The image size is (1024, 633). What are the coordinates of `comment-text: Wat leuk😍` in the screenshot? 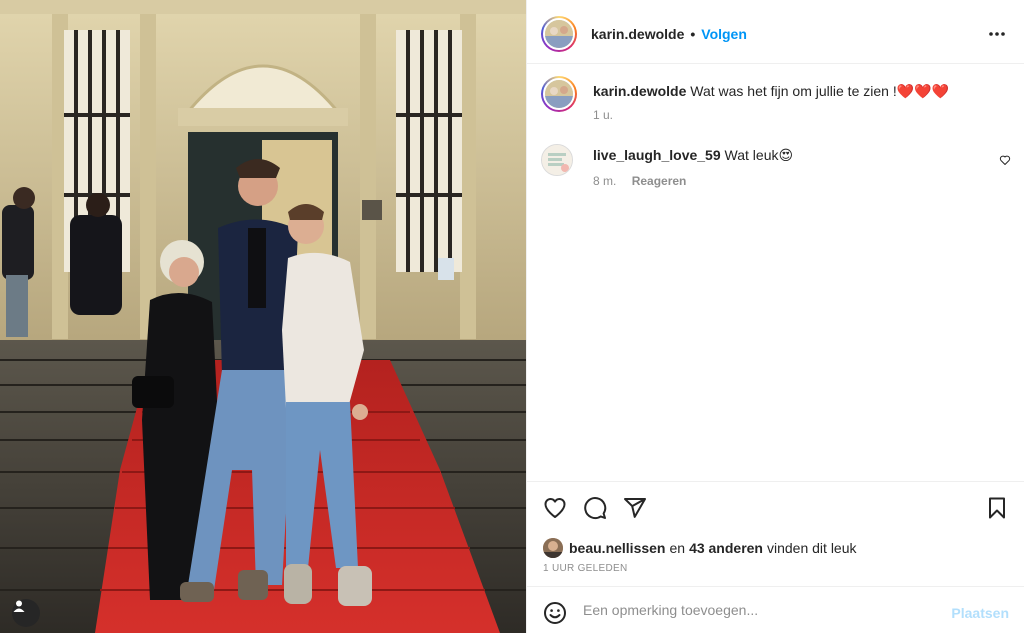 It's located at (759, 155).